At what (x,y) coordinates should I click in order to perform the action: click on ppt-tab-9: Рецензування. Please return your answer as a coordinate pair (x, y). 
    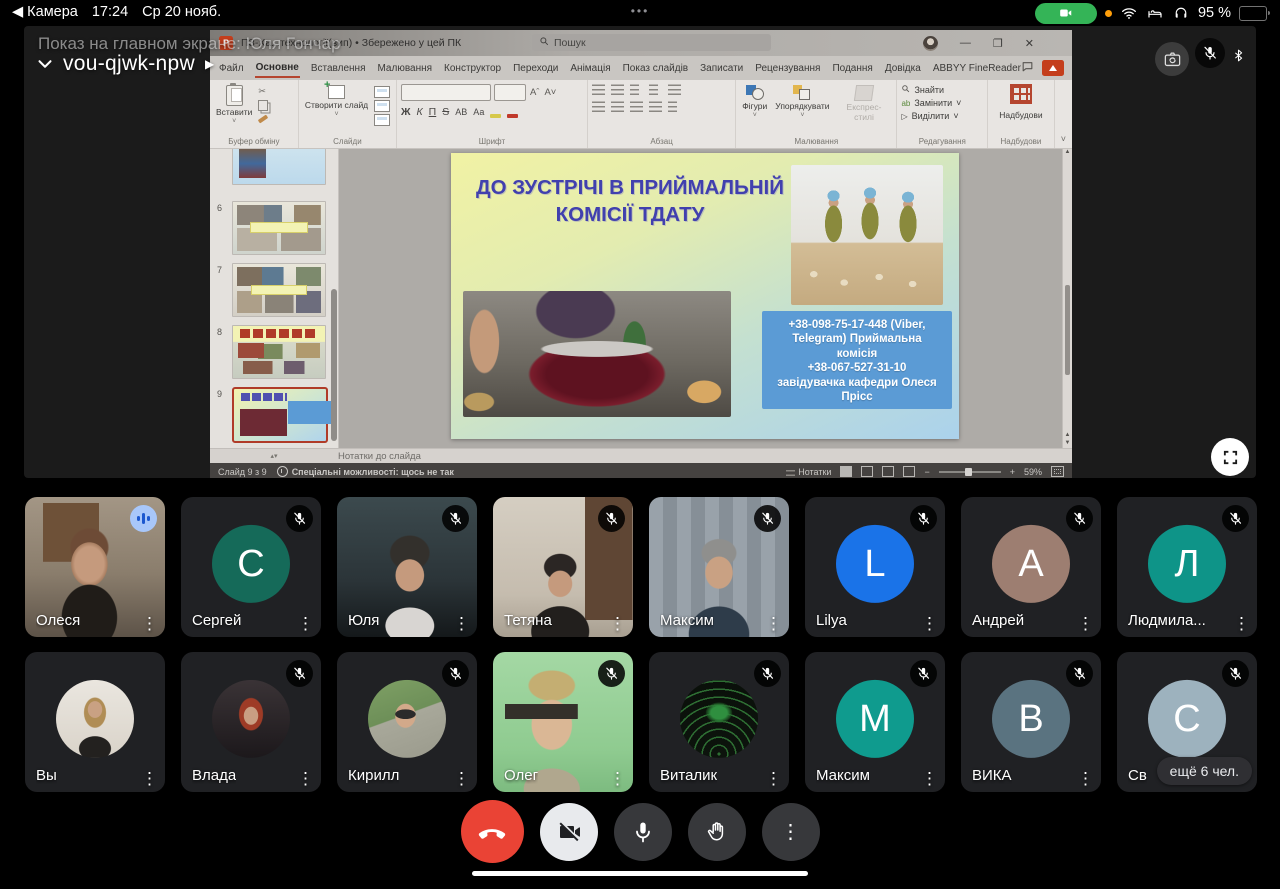
    Looking at the image, I should click on (787, 68).